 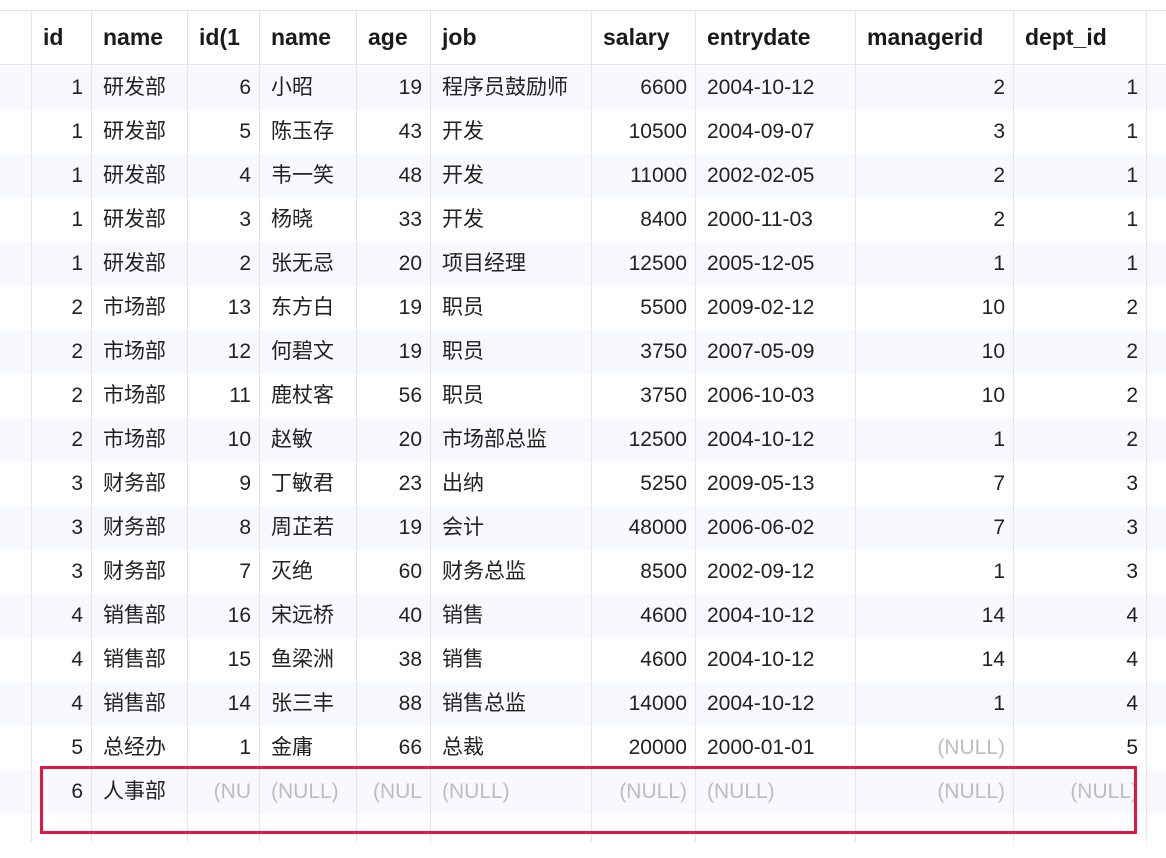 What do you see at coordinates (1079, 37) in the screenshot?
I see `column-header-dept-id: dept_id` at bounding box center [1079, 37].